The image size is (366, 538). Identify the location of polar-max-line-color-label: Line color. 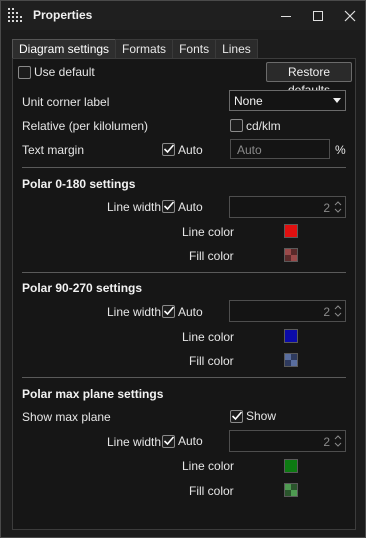
(208, 466).